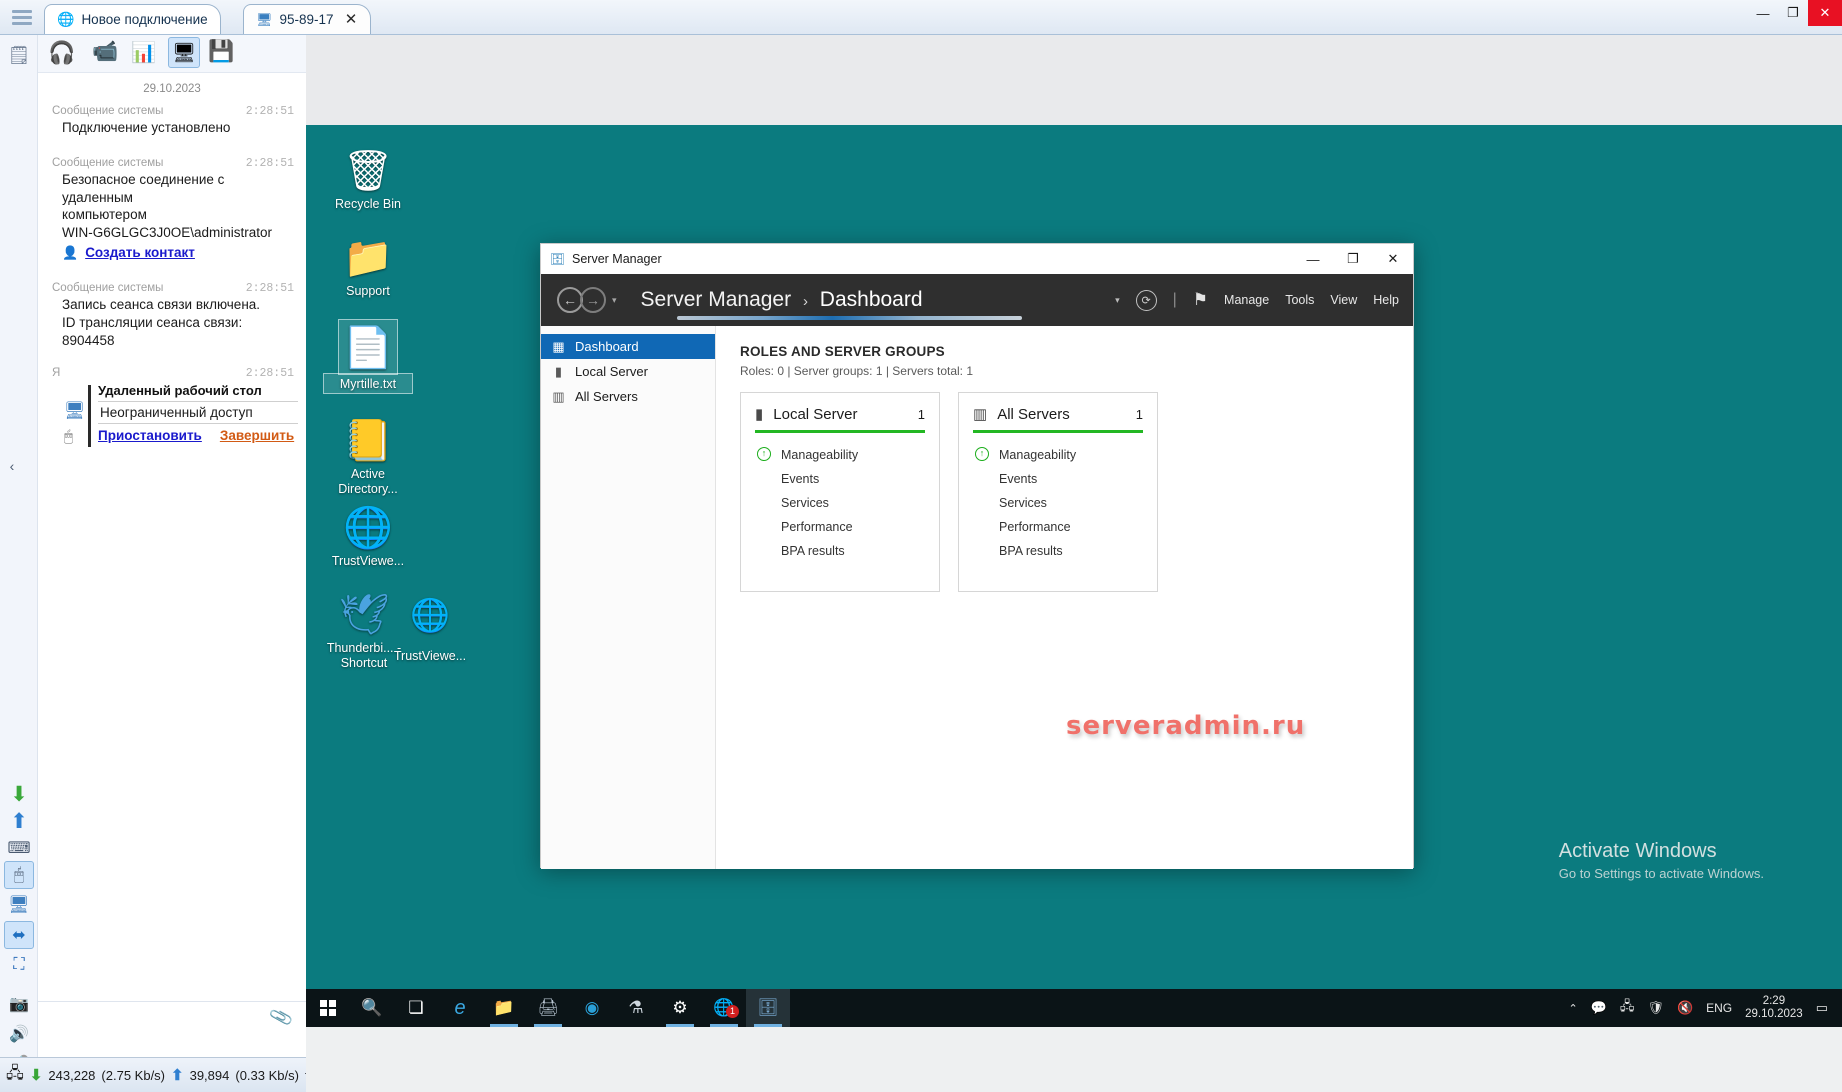 The width and height of the screenshot is (1842, 1092). I want to click on speaker-icon: 🔊, so click(19, 1034).